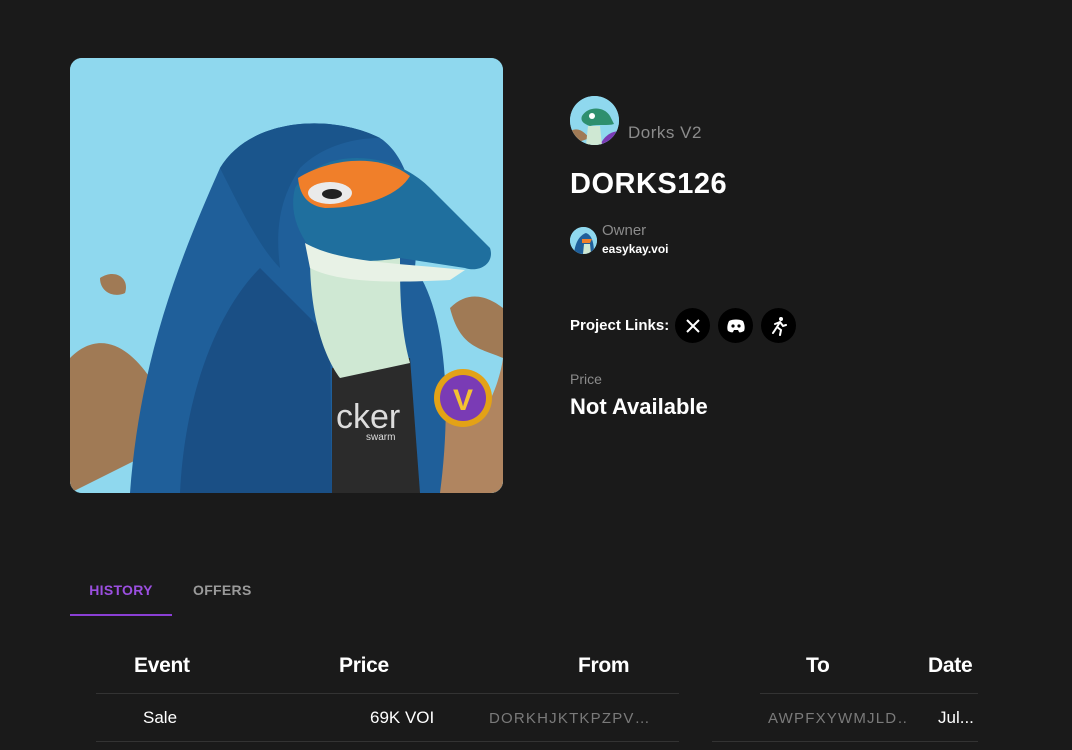 The width and height of the screenshot is (1072, 750). Describe the element at coordinates (583, 240) in the screenshot. I see `owner-avatar` at that location.